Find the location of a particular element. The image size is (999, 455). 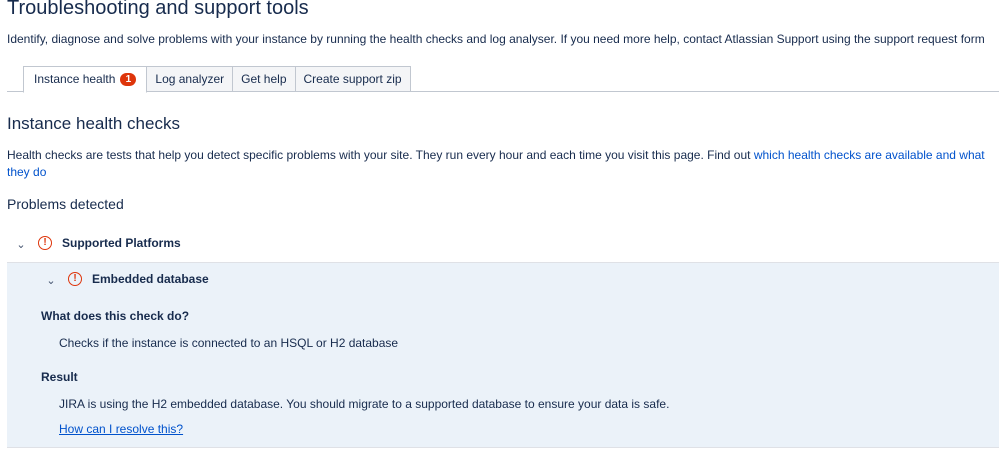

group-label: Supported Platforms is located at coordinates (121, 243).